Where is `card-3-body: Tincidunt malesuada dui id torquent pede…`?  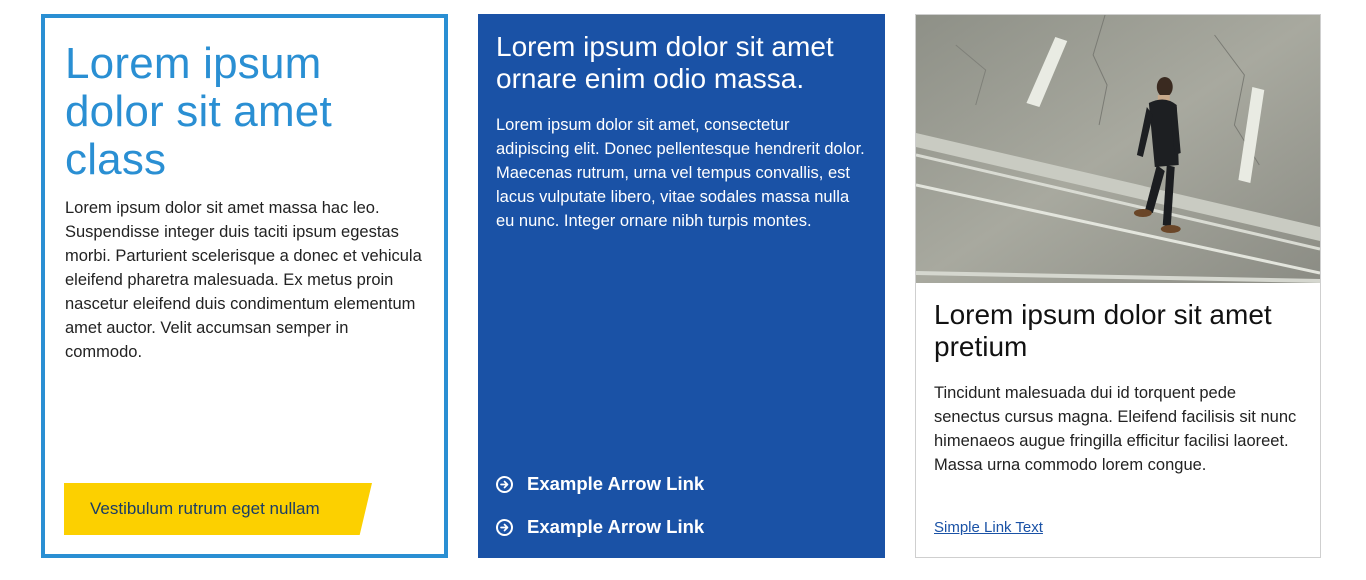 card-3-body: Tincidunt malesuada dui id torquent pede… is located at coordinates (1115, 429).